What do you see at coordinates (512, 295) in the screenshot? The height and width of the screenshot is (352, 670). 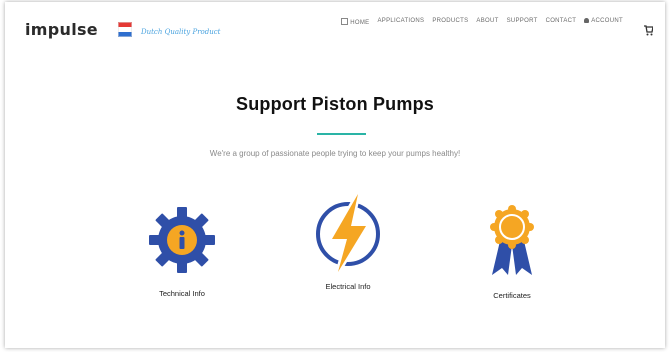 I see `feature-label: Certificates` at bounding box center [512, 295].